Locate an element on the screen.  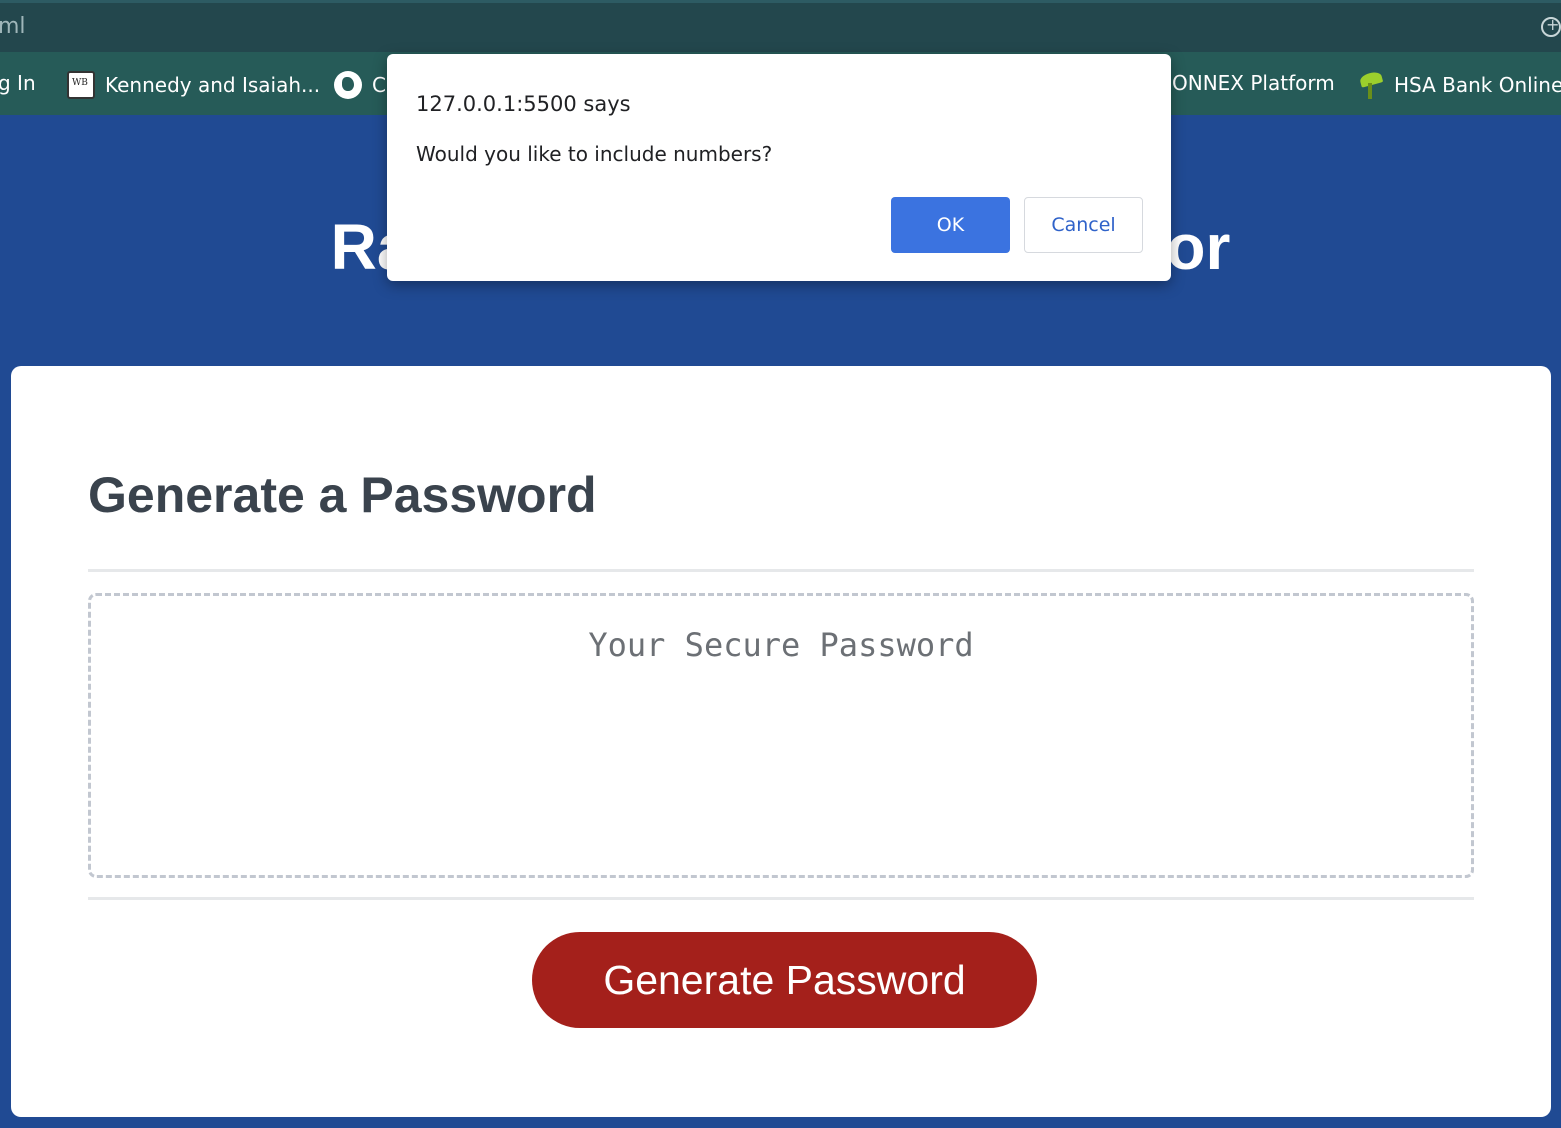
bookmark-onnex-platform: ONNEX Platform is located at coordinates (1253, 83).